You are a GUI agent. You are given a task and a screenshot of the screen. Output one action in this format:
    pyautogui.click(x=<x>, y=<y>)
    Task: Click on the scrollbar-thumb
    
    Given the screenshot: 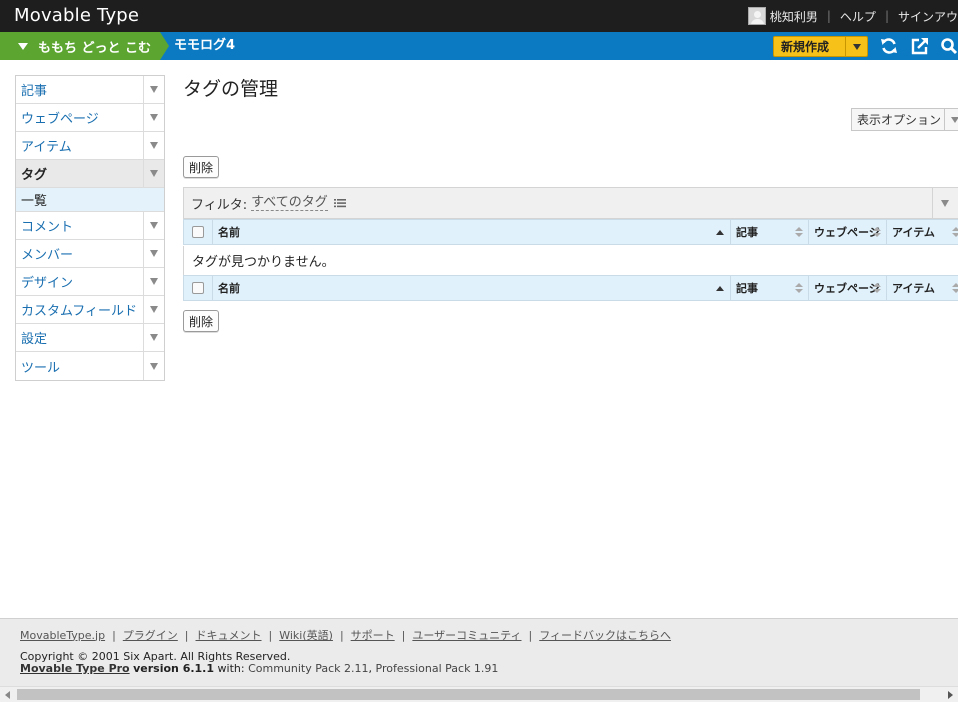 What is the action you would take?
    pyautogui.click(x=468, y=694)
    